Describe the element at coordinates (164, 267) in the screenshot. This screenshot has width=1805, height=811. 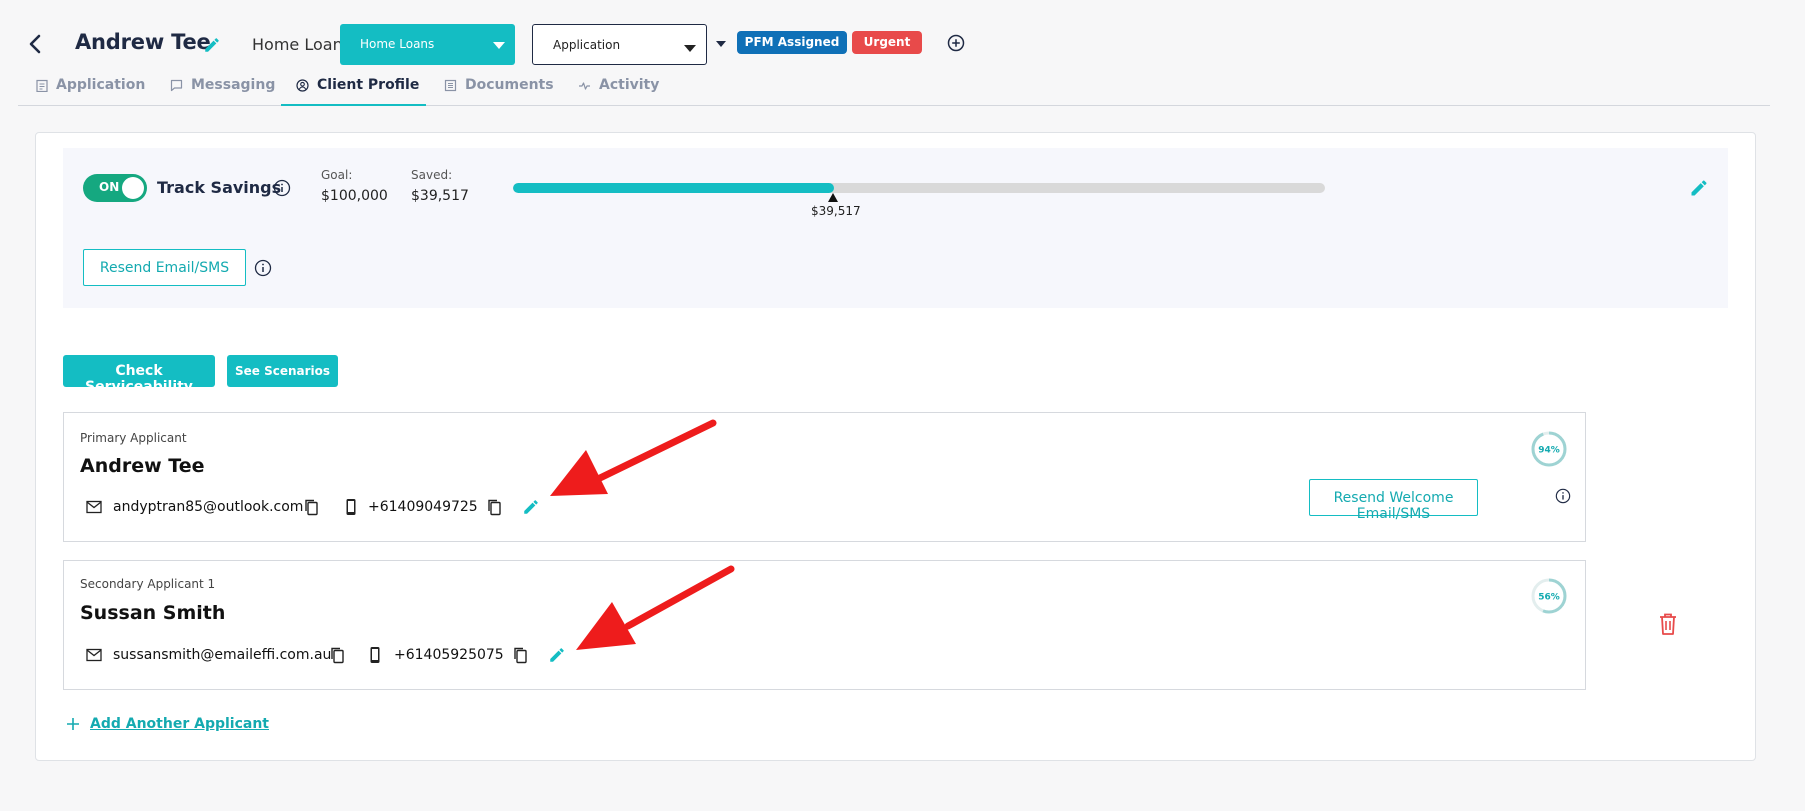
I see `resend-email-sms-button: Resend Email/SMS` at that location.